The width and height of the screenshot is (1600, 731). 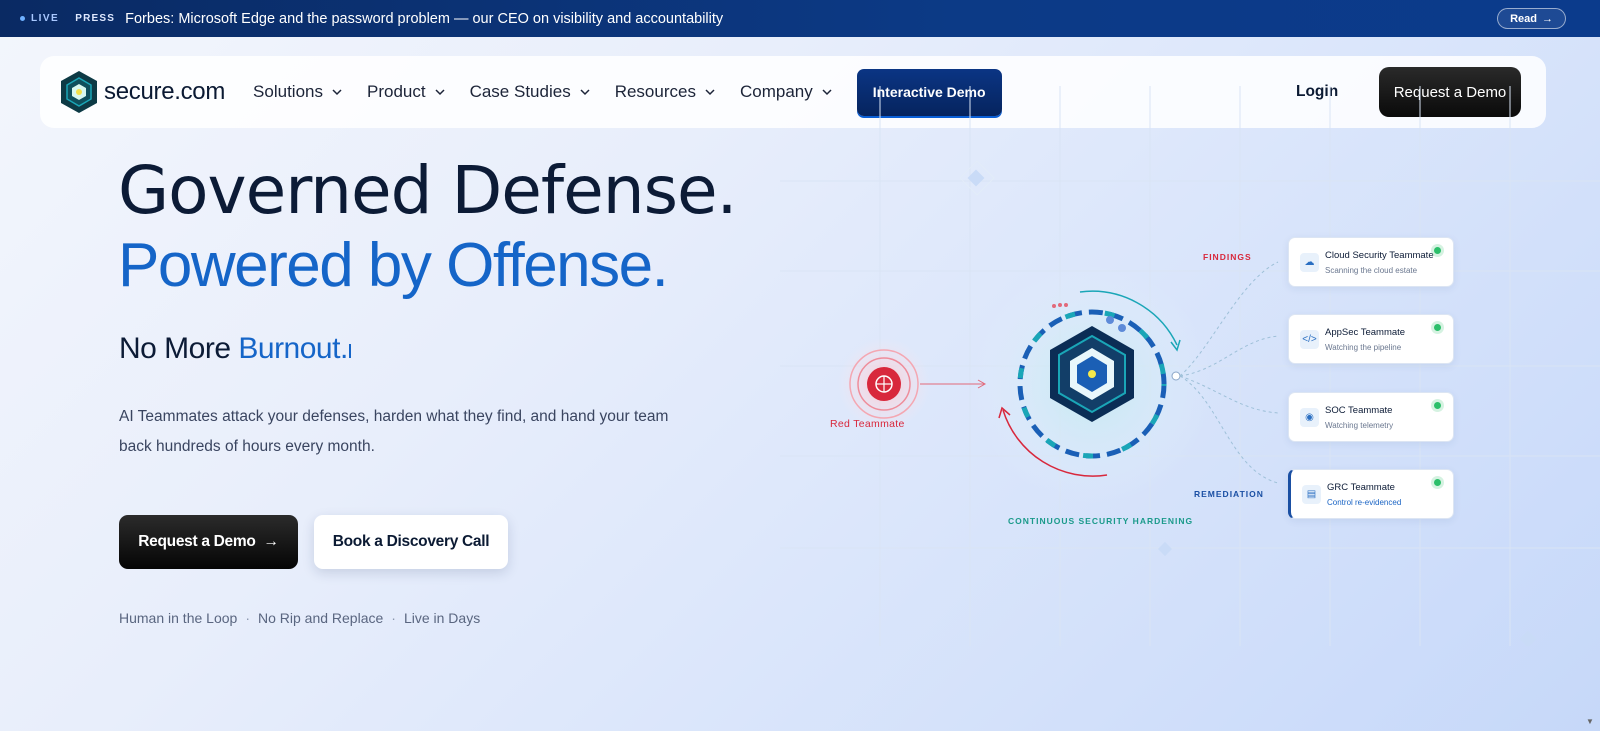 I want to click on diagram-graphic, so click(x=1058, y=382).